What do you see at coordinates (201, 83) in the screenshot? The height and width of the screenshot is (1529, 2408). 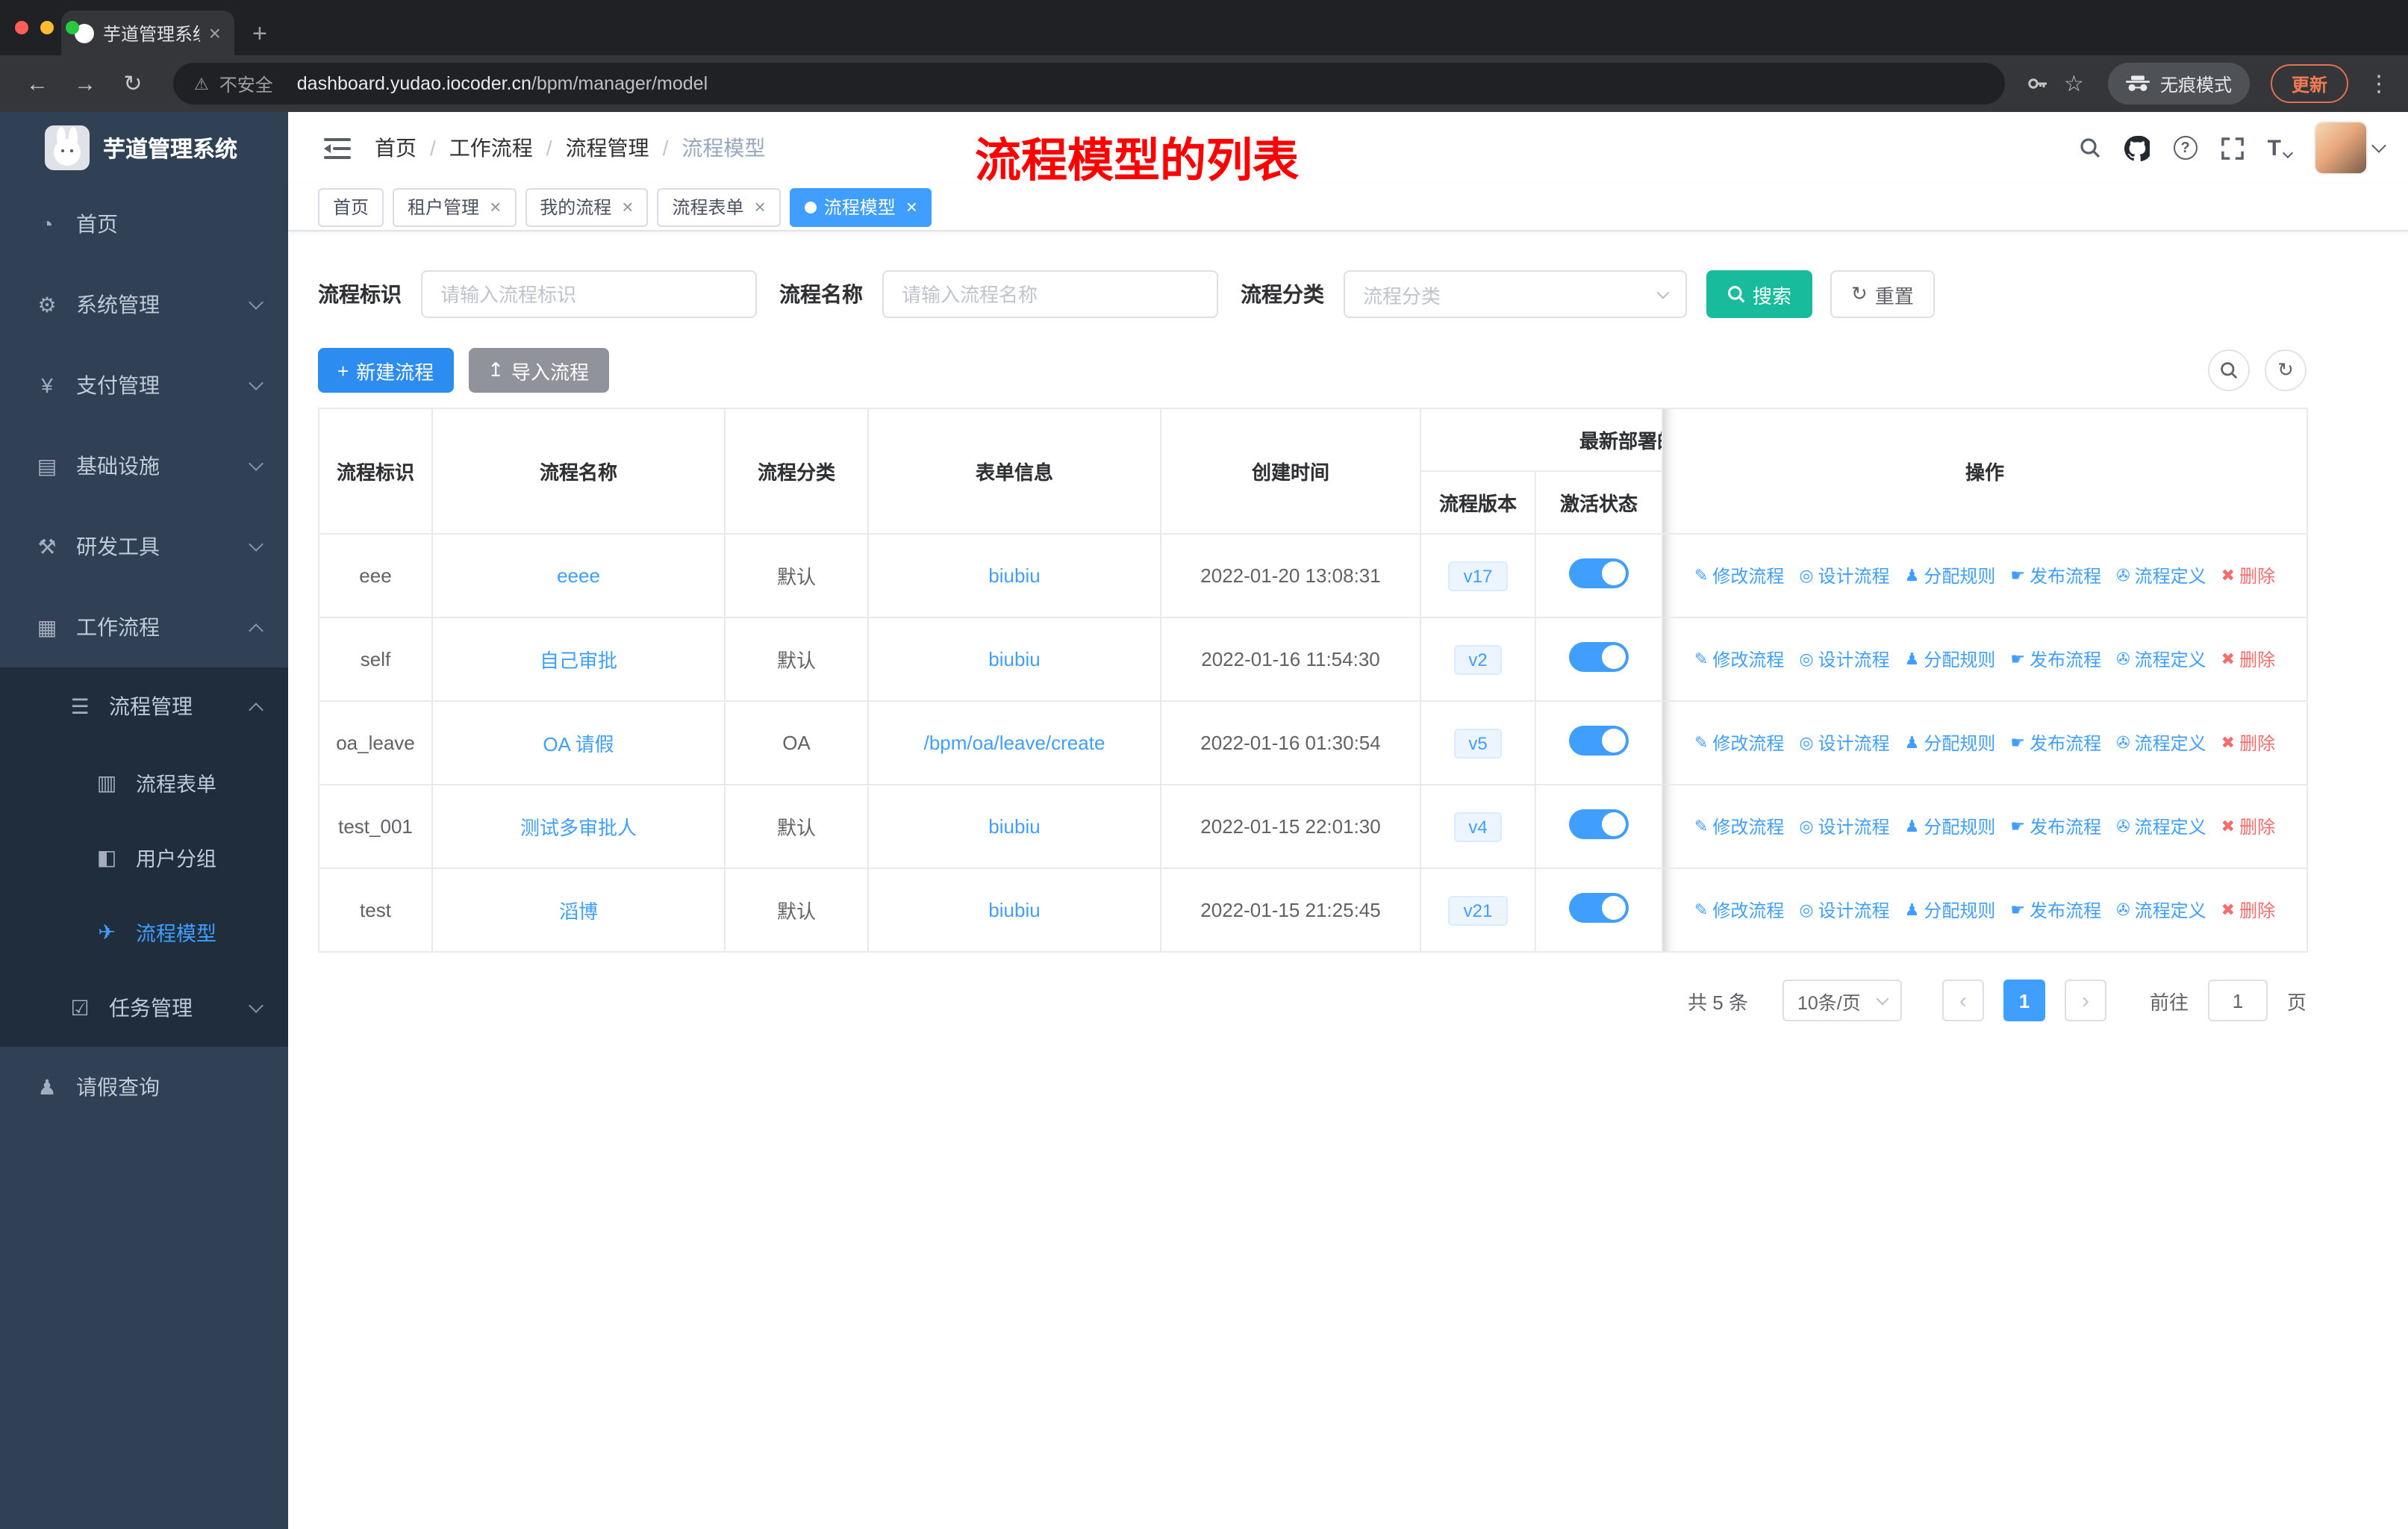 I see `not-secure-warning-icon: ⚠` at bounding box center [201, 83].